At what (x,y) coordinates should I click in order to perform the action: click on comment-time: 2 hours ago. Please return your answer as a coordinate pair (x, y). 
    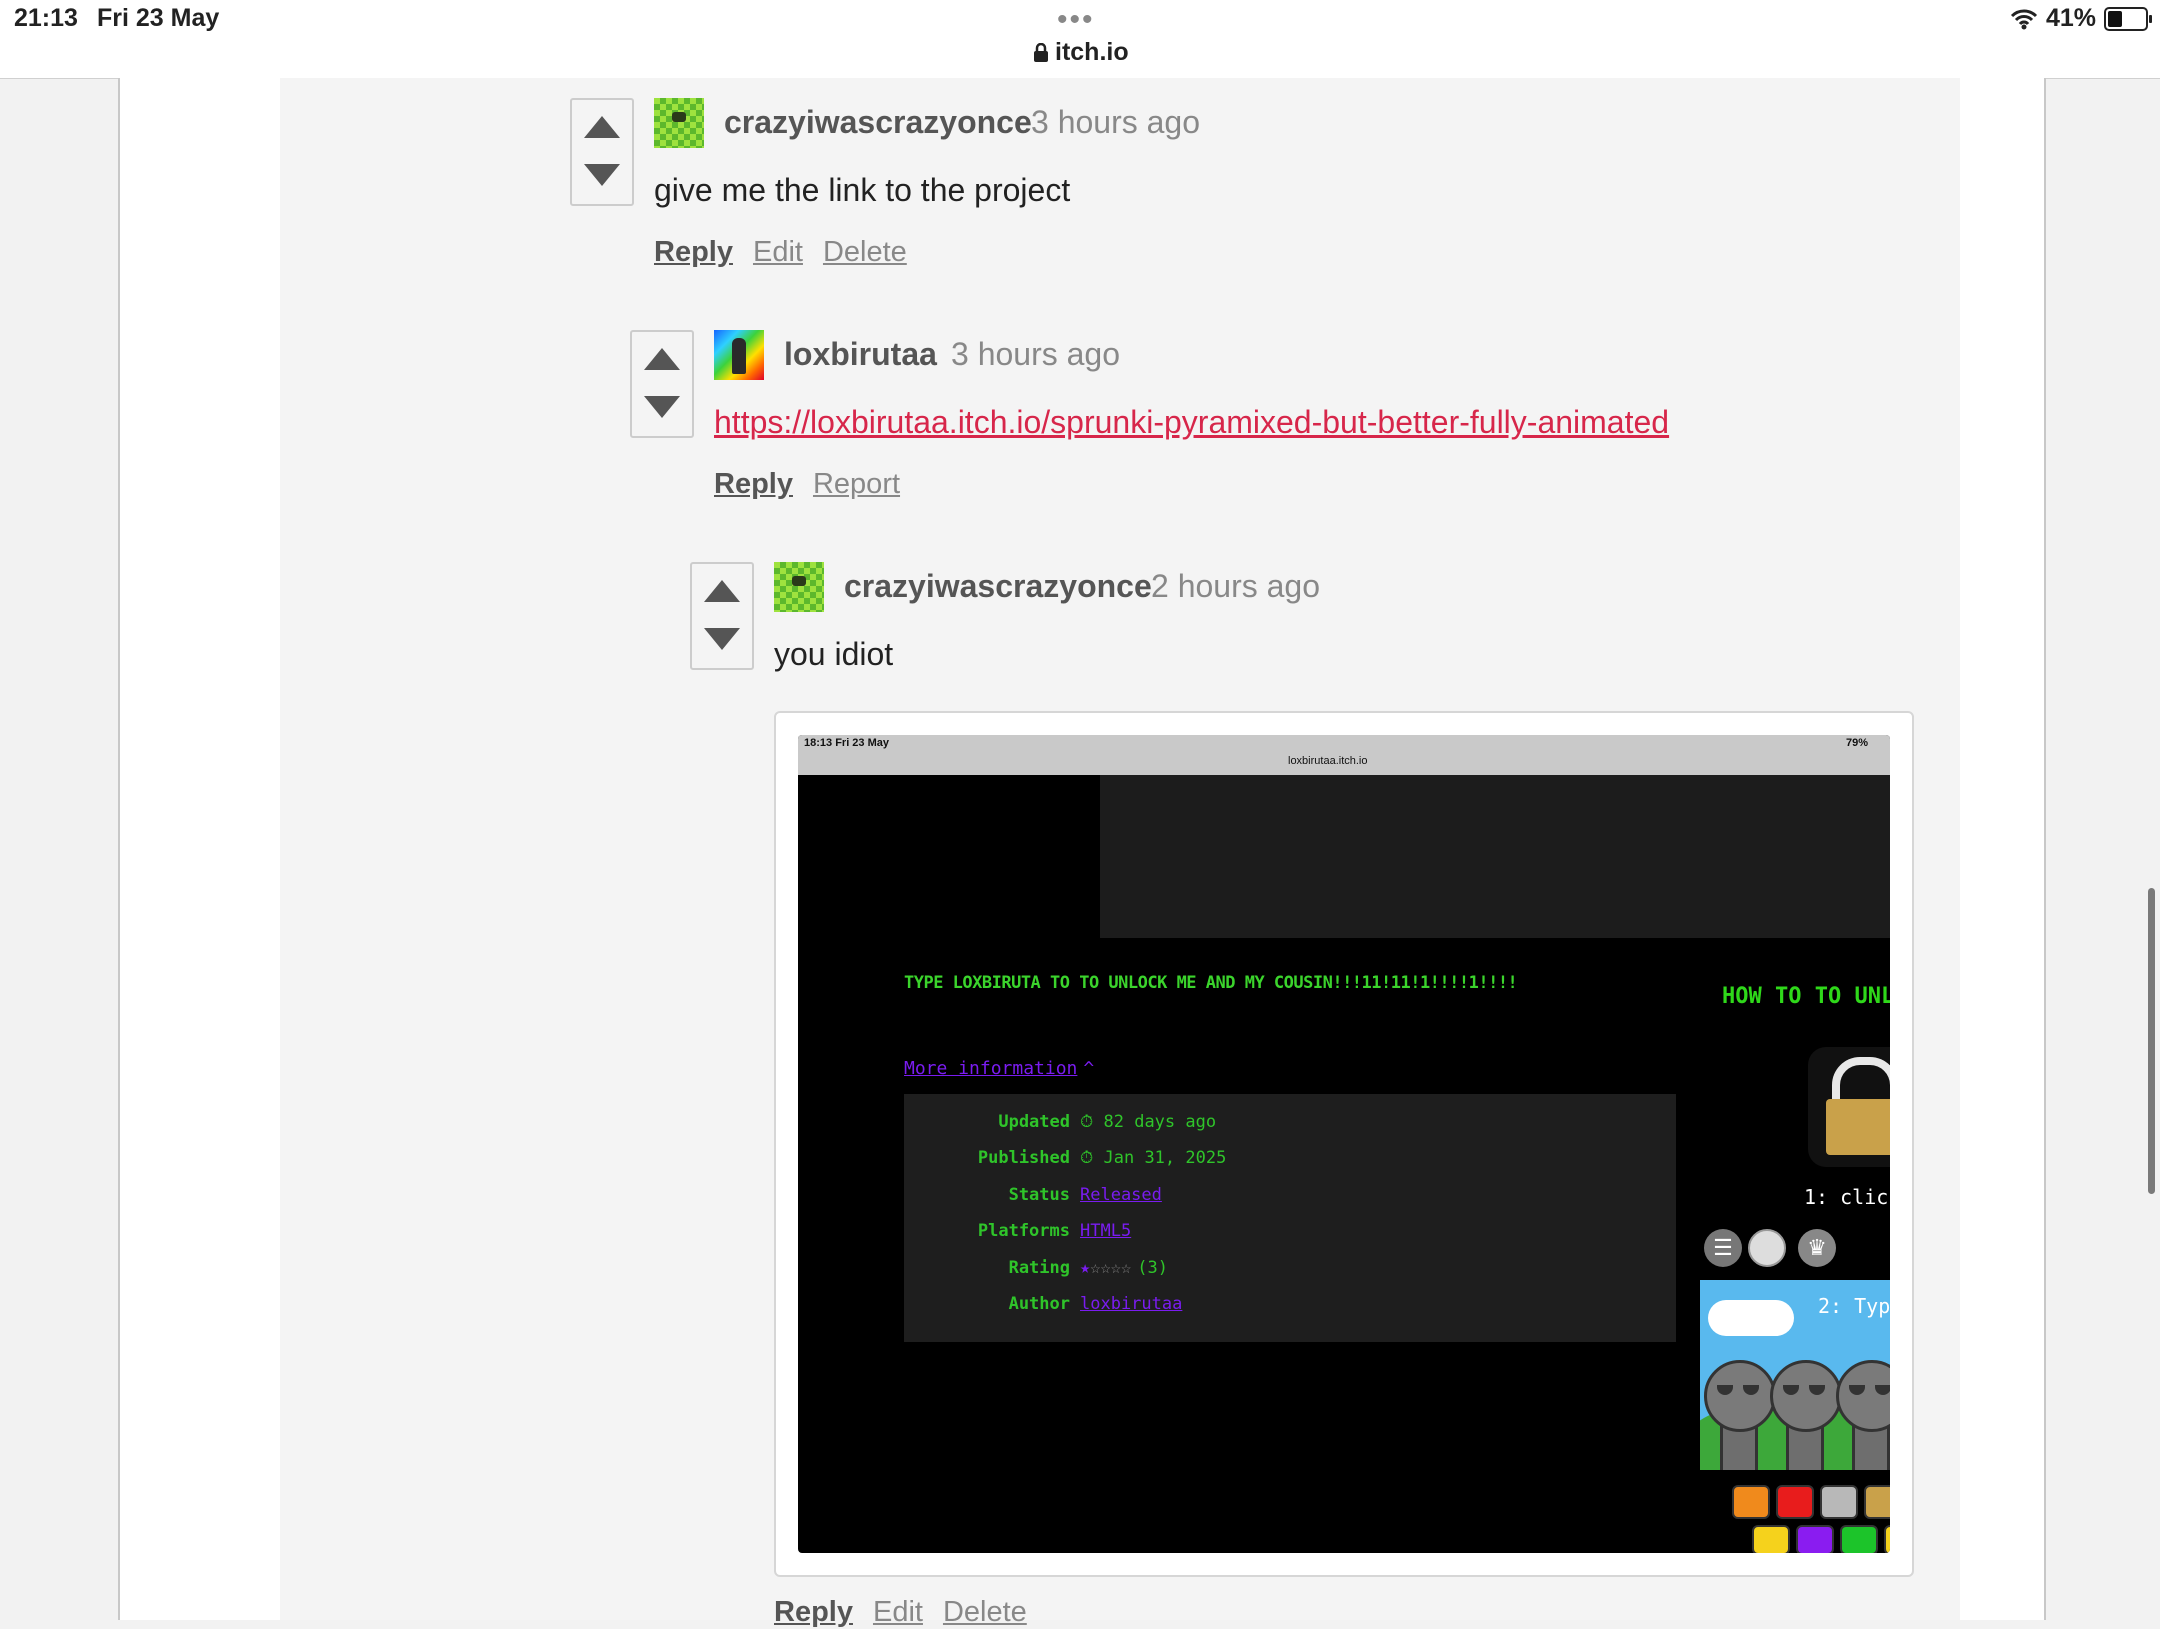
    Looking at the image, I should click on (1235, 586).